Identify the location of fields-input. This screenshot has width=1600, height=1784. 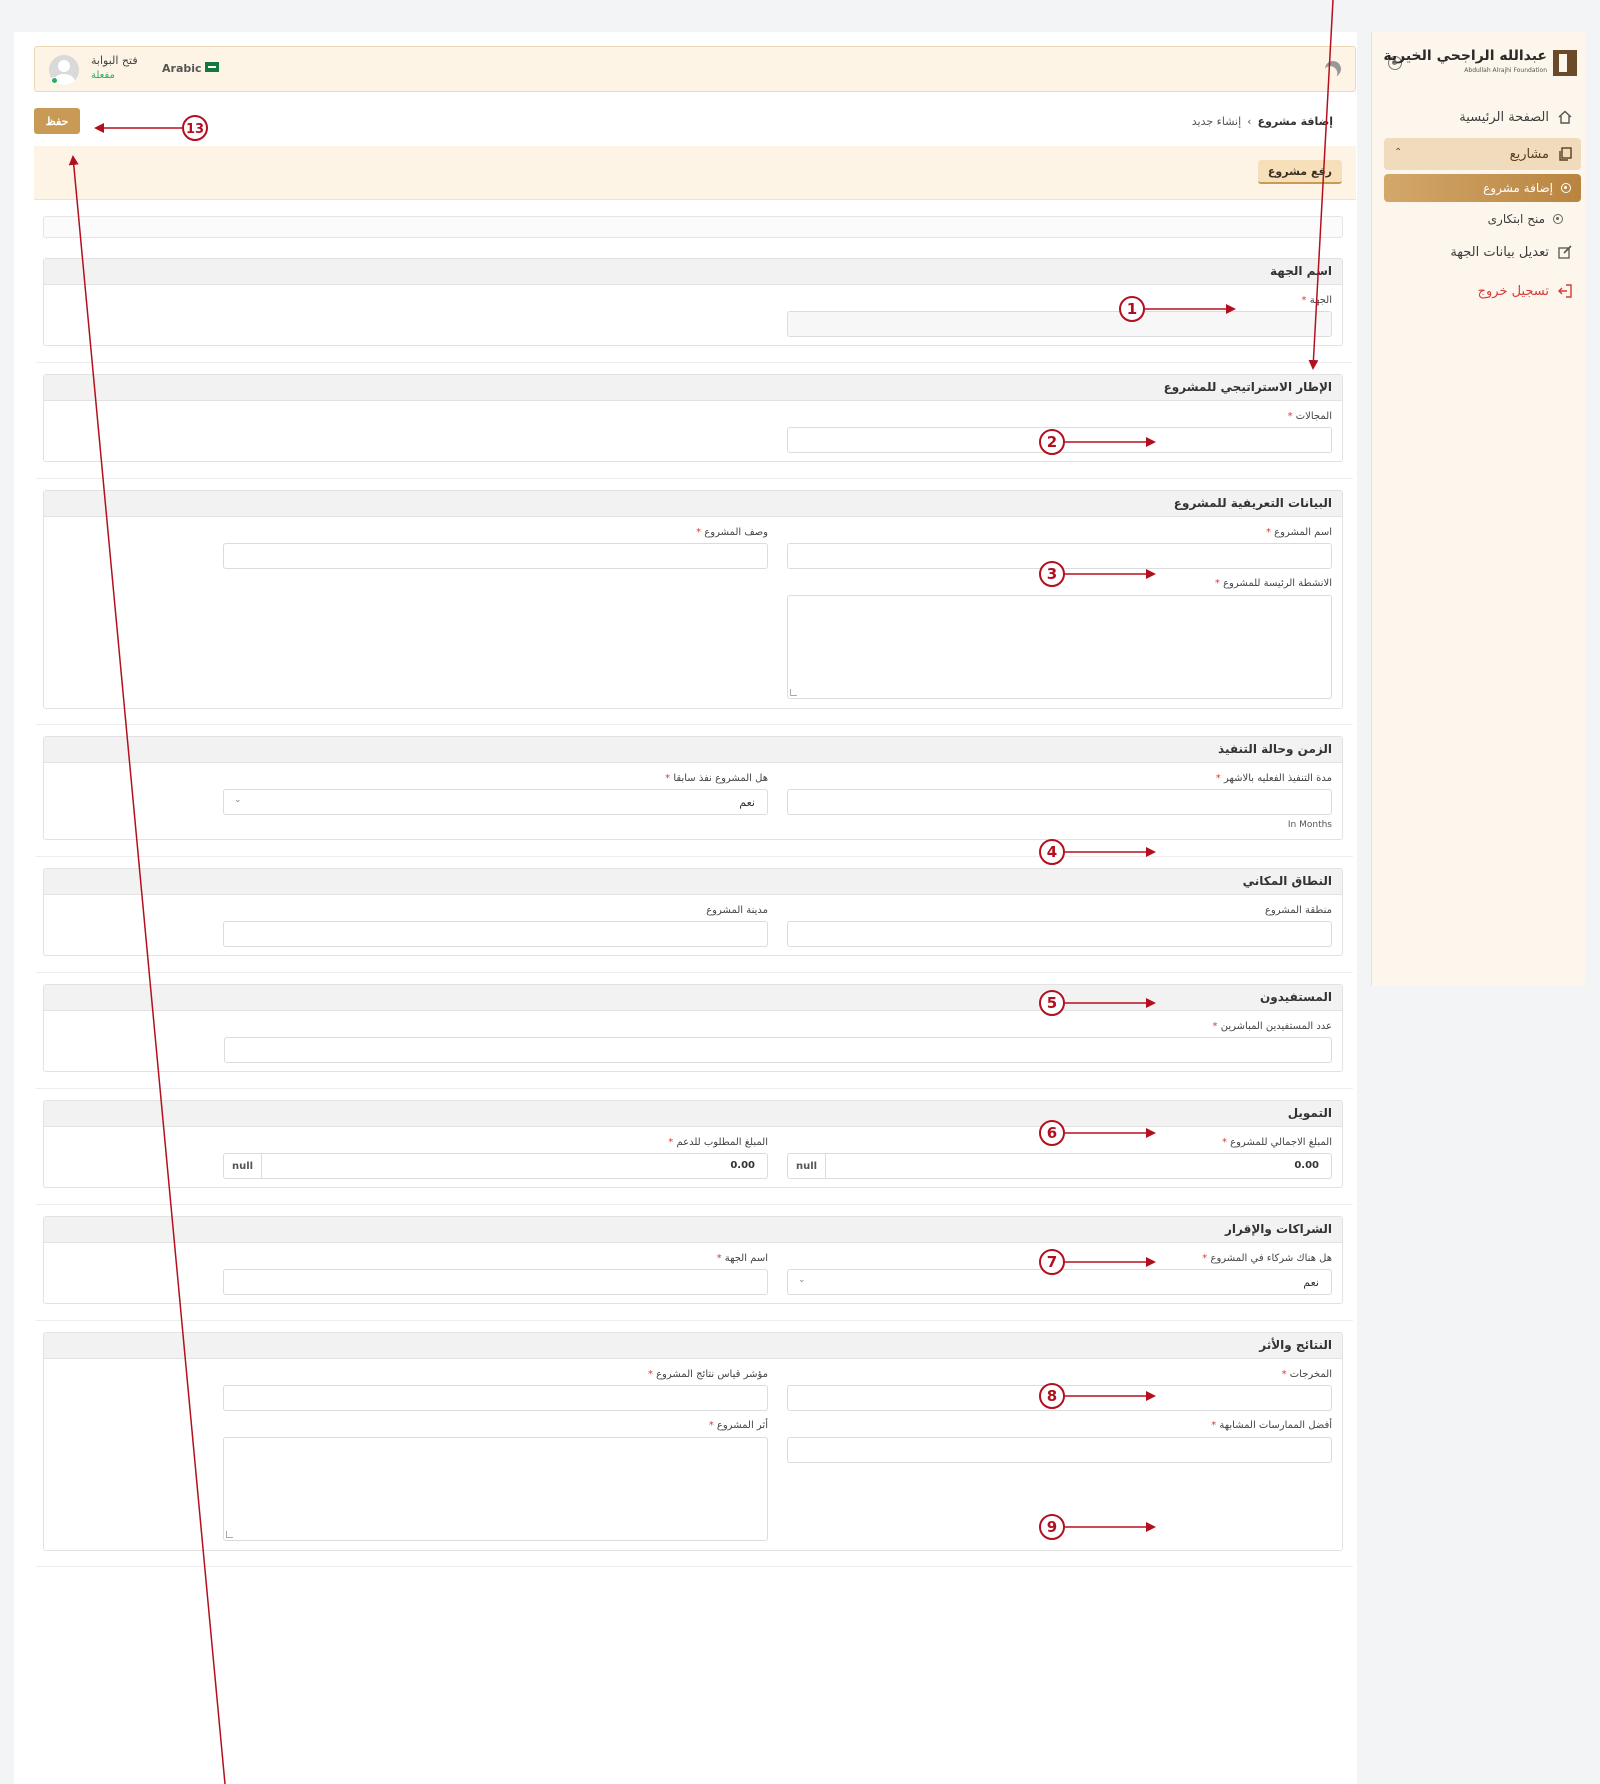
(1059, 440).